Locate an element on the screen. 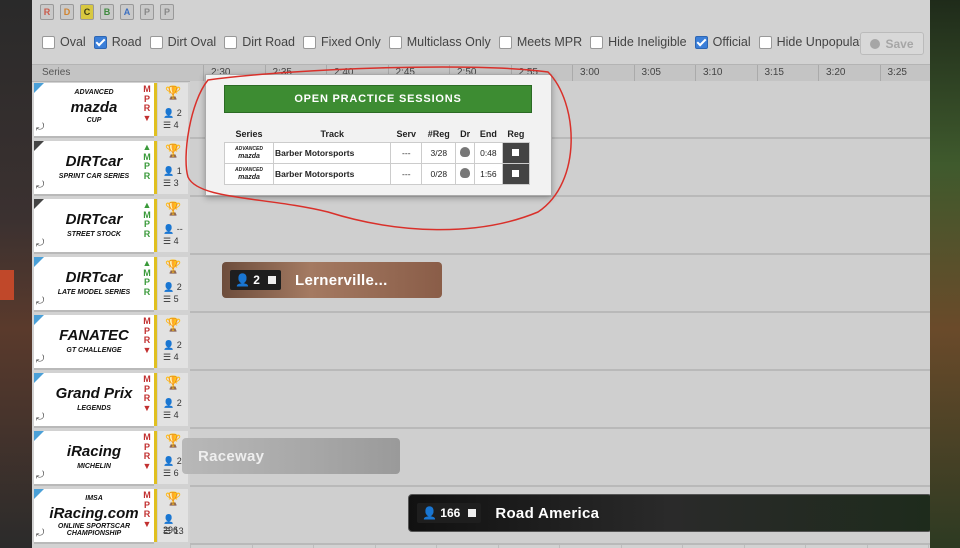  license-filter-row: R D C B A P P is located at coordinates (107, 12).